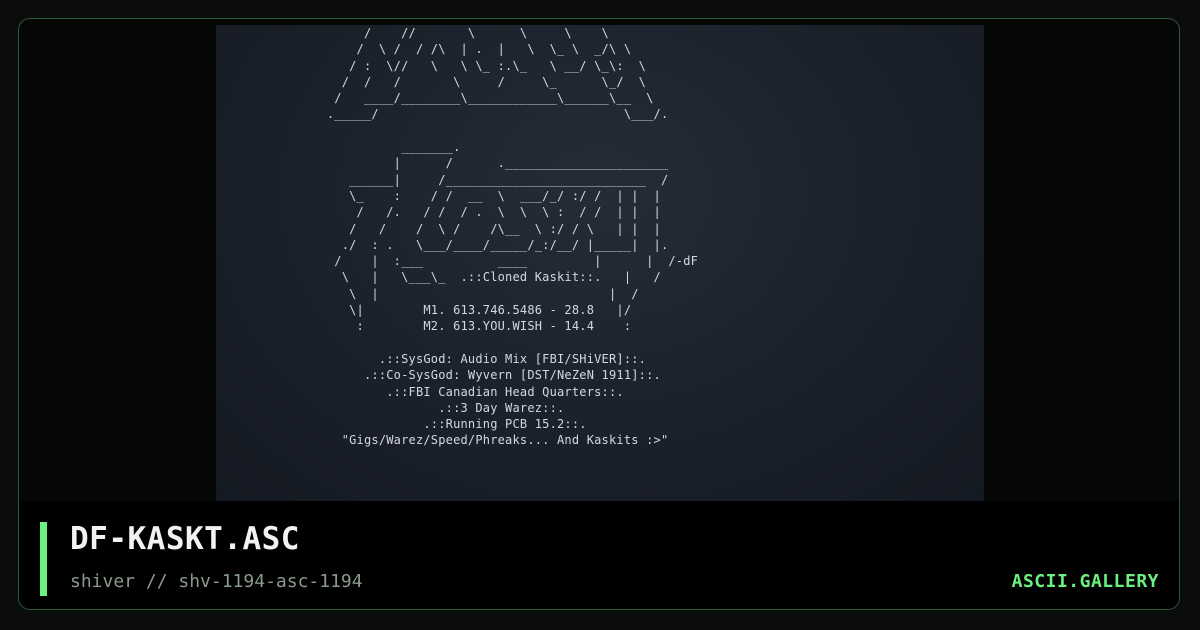 The height and width of the screenshot is (630, 1200). What do you see at coordinates (43, 559) in the screenshot?
I see `accent-bar` at bounding box center [43, 559].